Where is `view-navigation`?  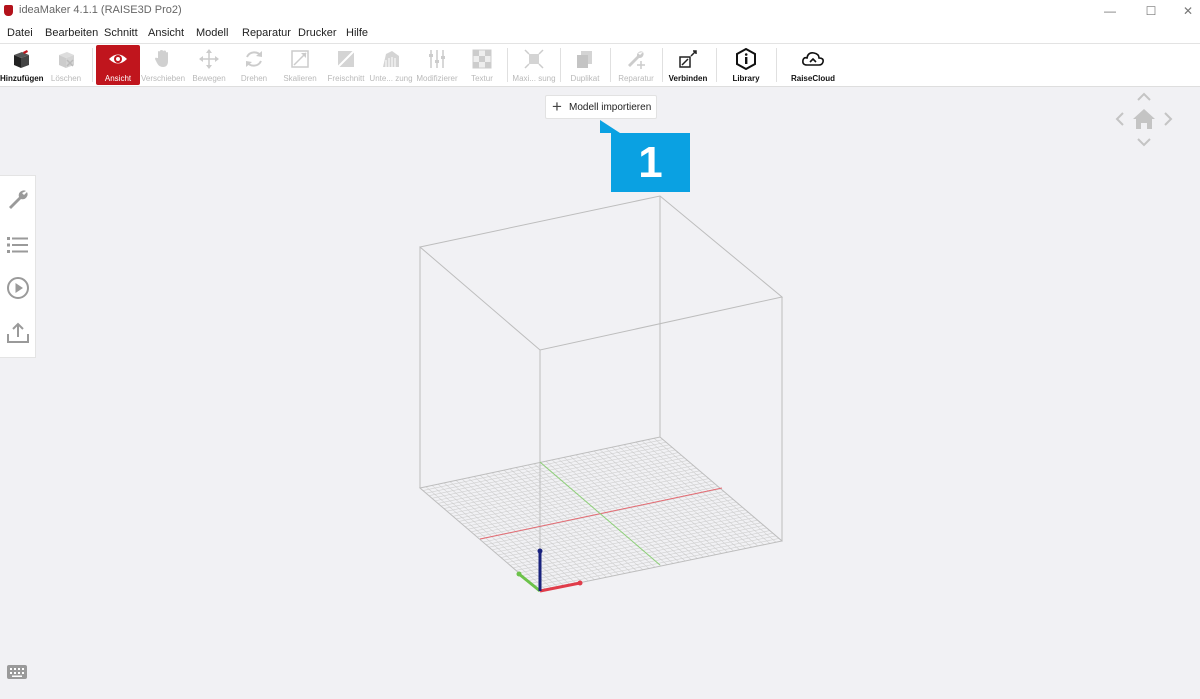 view-navigation is located at coordinates (1144, 119).